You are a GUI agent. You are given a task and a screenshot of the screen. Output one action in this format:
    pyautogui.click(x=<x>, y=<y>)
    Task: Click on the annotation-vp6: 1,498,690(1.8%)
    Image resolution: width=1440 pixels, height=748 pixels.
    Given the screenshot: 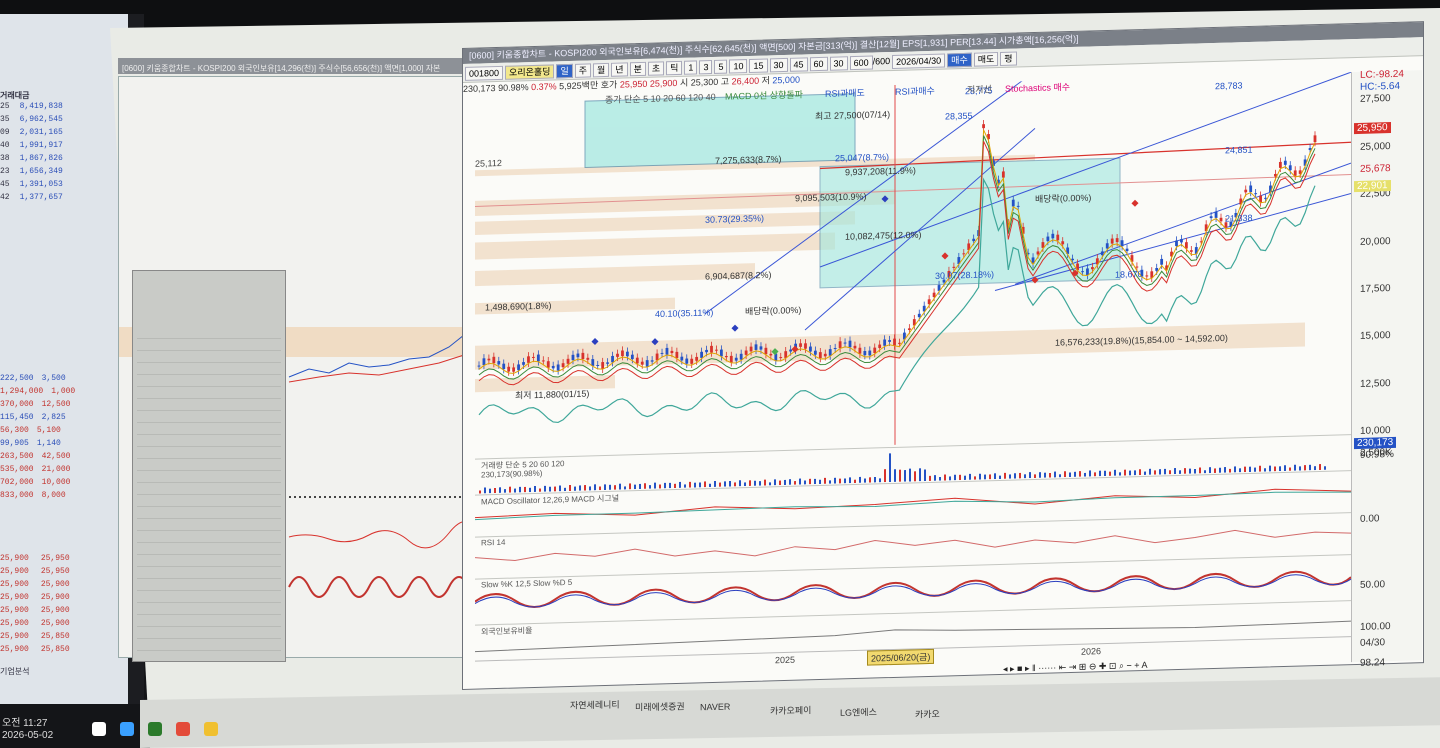 What is the action you would take?
    pyautogui.click(x=518, y=307)
    